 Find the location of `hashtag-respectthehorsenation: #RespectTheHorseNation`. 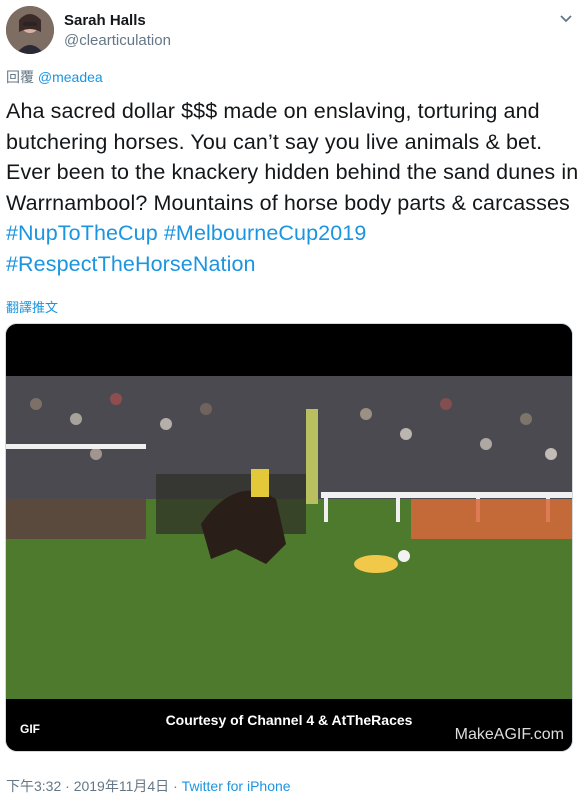

hashtag-respectthehorsenation: #RespectTheHorseNation is located at coordinates (131, 264).